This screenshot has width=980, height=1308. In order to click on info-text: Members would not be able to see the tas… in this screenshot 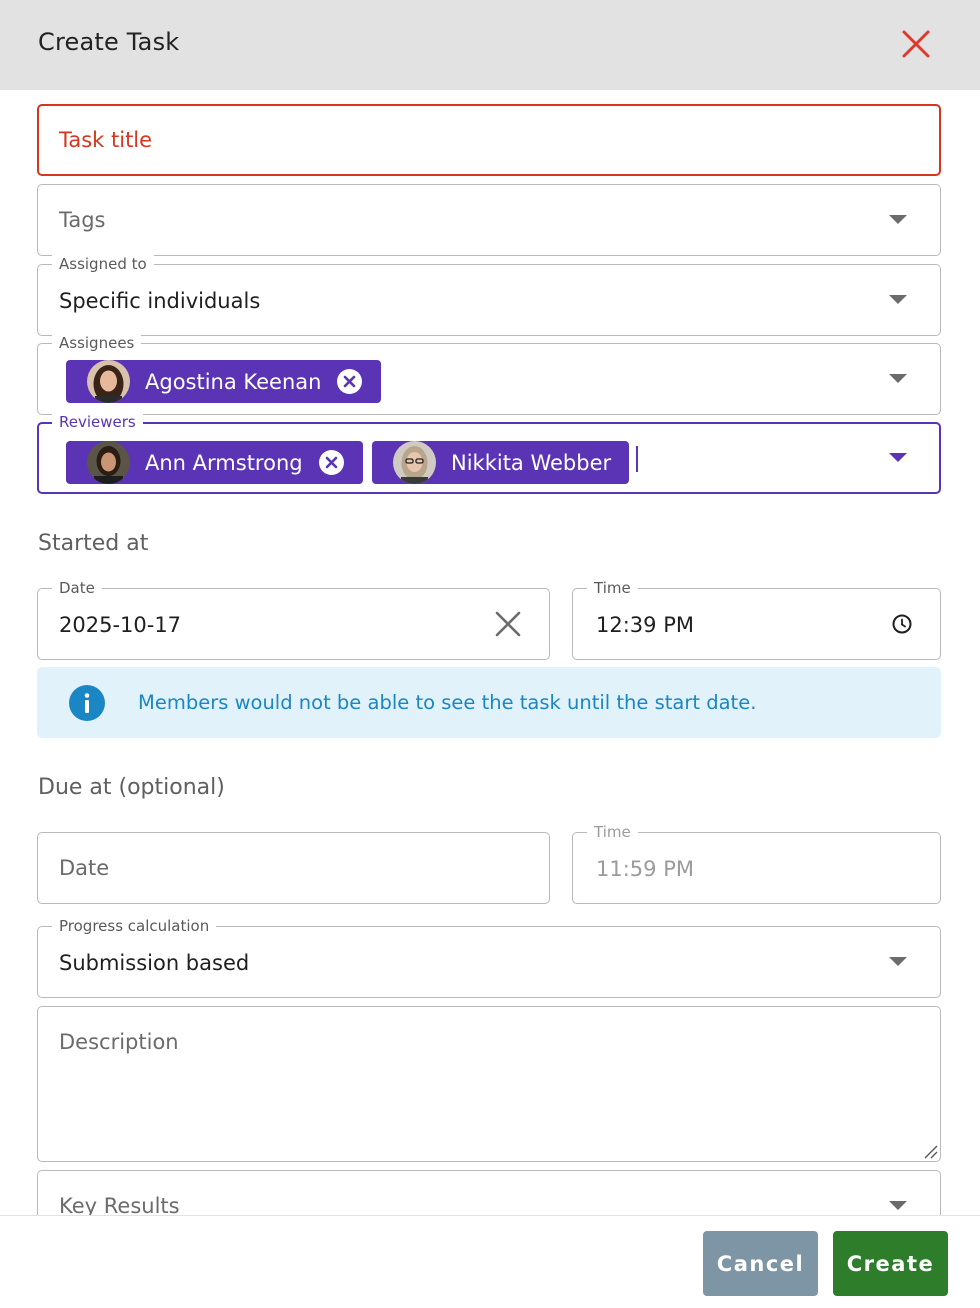, I will do `click(447, 702)`.